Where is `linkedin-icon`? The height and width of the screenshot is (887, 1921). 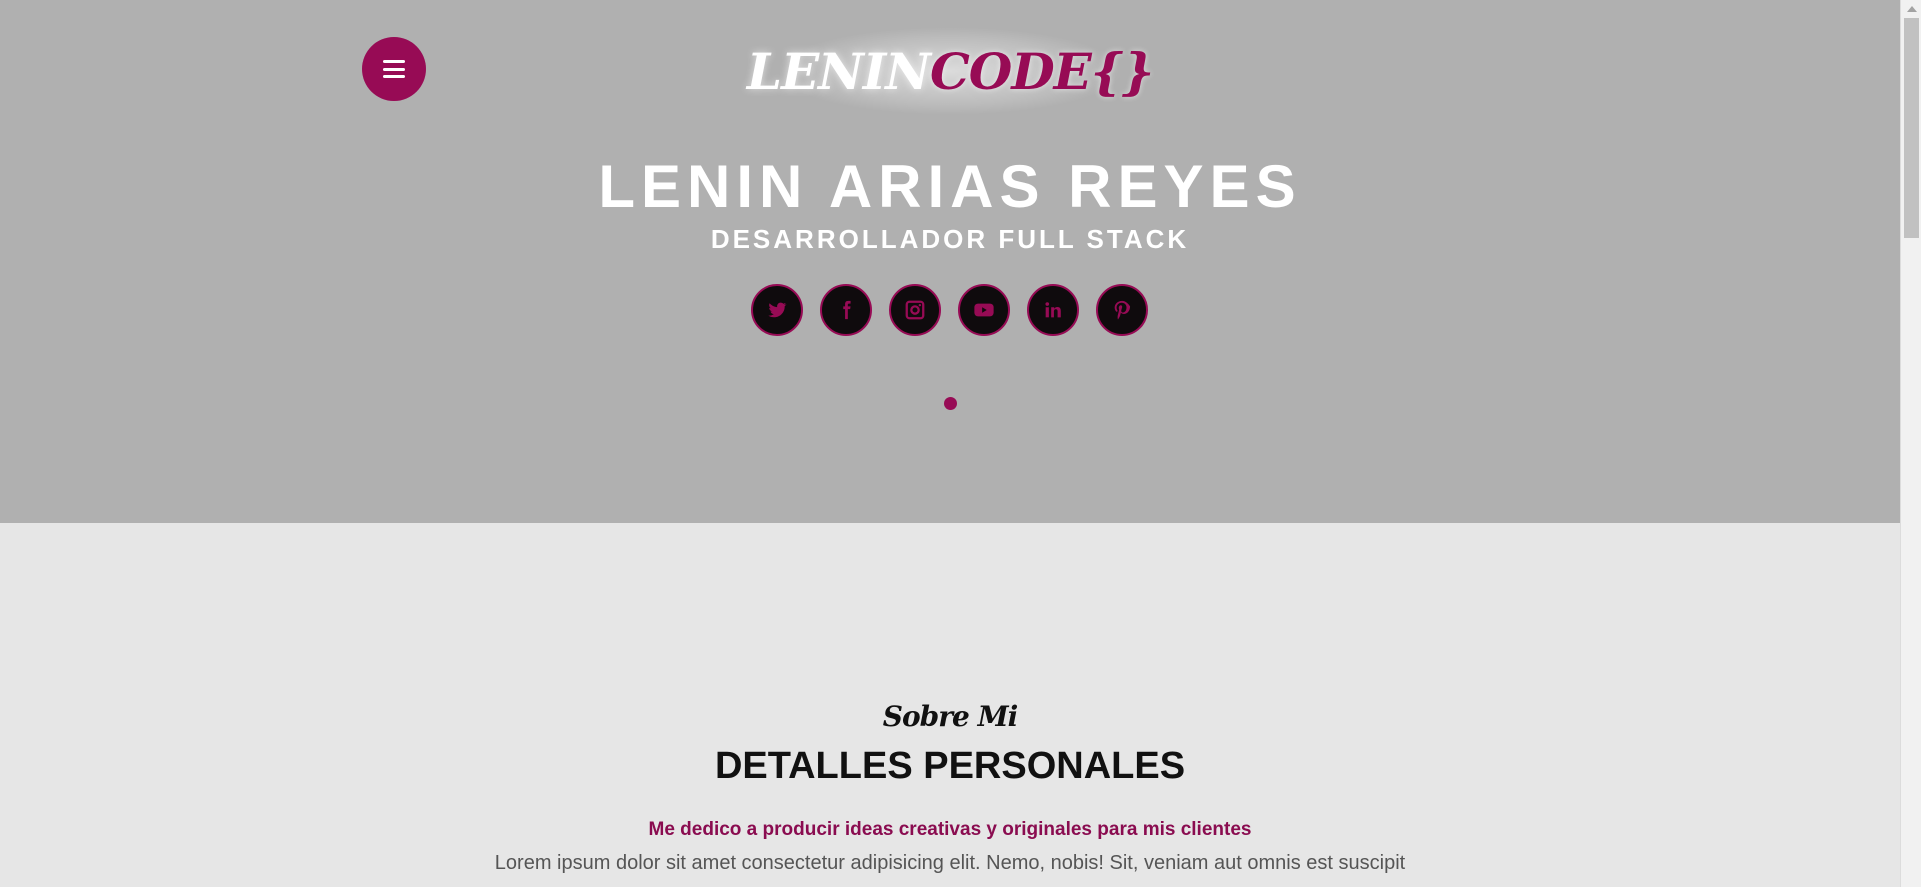
linkedin-icon is located at coordinates (1053, 310).